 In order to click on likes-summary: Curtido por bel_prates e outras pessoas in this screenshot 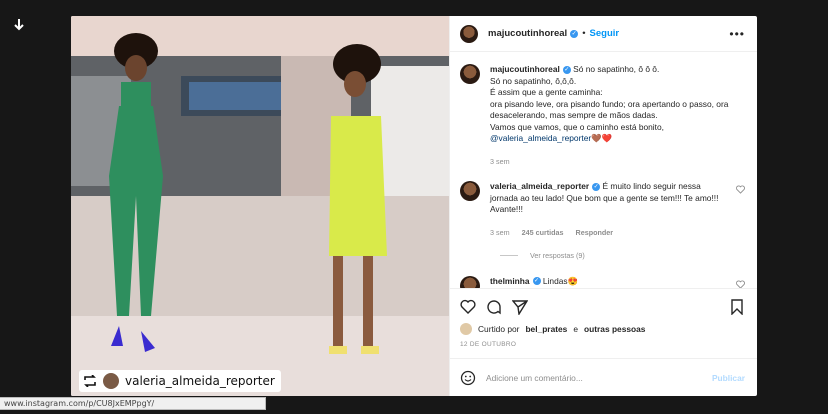, I will do `click(602, 329)`.